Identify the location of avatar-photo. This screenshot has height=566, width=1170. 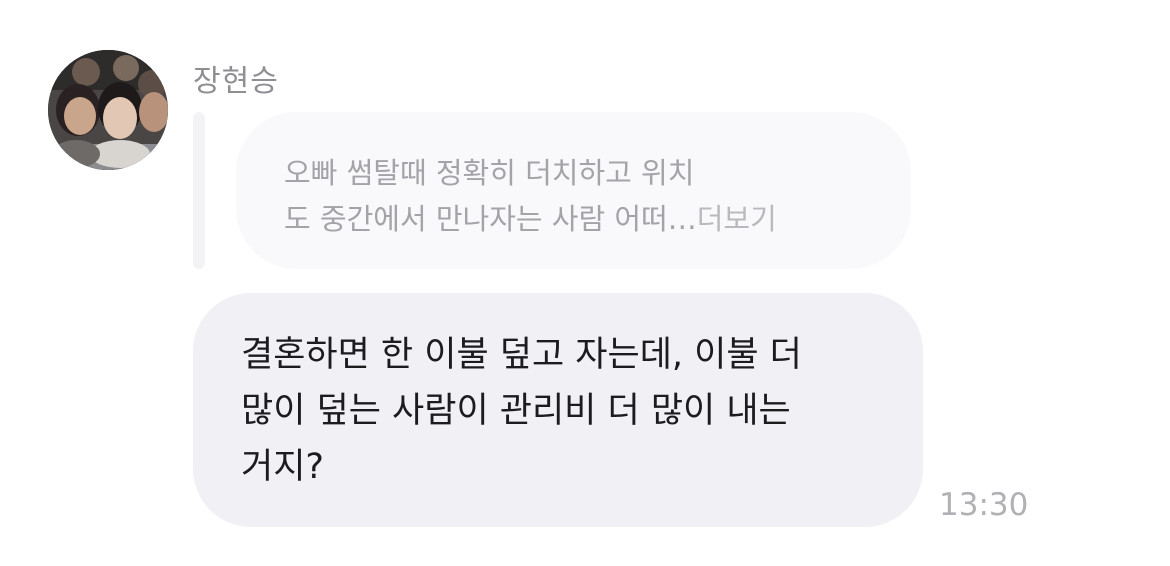
(108, 110).